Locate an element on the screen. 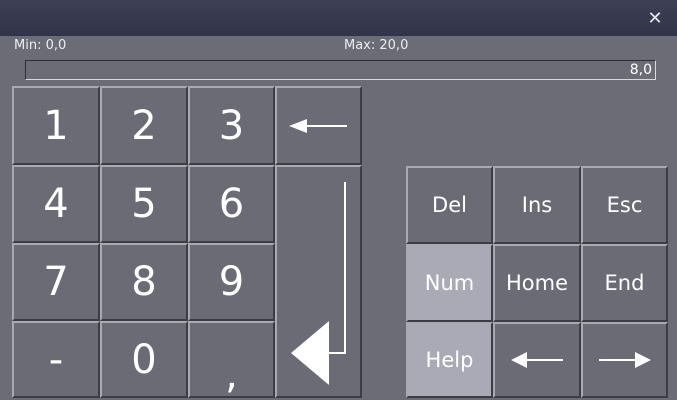 The height and width of the screenshot is (400, 677). ins-button: Ins is located at coordinates (537, 205).